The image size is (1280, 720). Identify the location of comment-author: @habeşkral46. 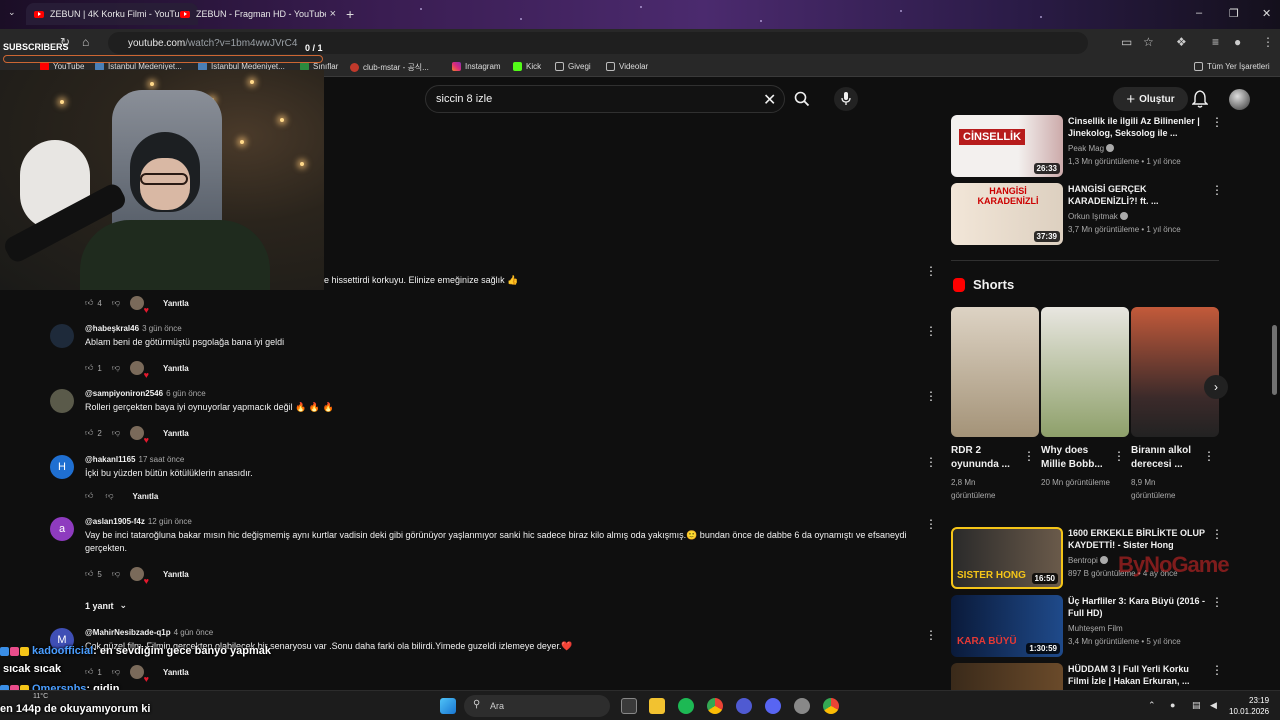
(112, 328).